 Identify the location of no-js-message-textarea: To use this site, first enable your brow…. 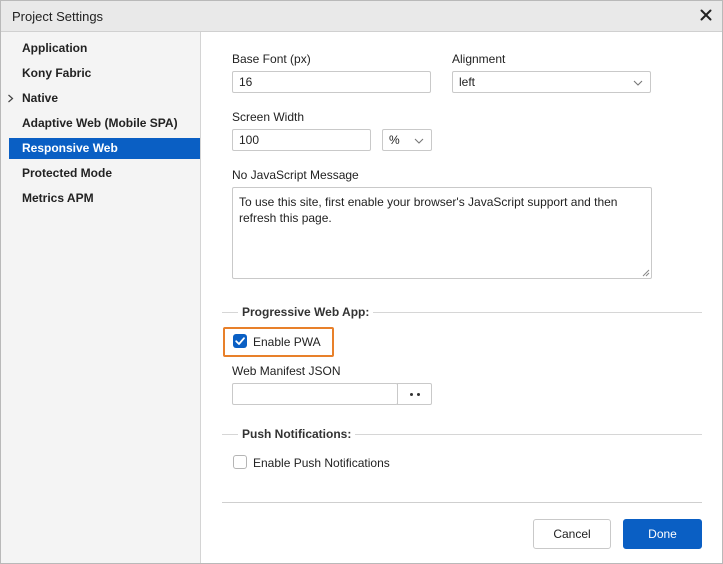
(442, 233).